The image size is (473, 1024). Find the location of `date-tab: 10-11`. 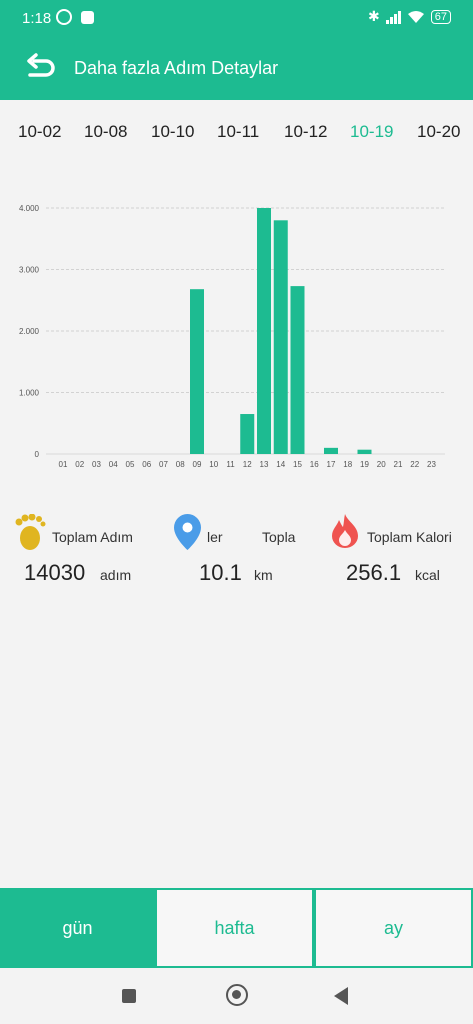

date-tab: 10-11 is located at coordinates (238, 132).